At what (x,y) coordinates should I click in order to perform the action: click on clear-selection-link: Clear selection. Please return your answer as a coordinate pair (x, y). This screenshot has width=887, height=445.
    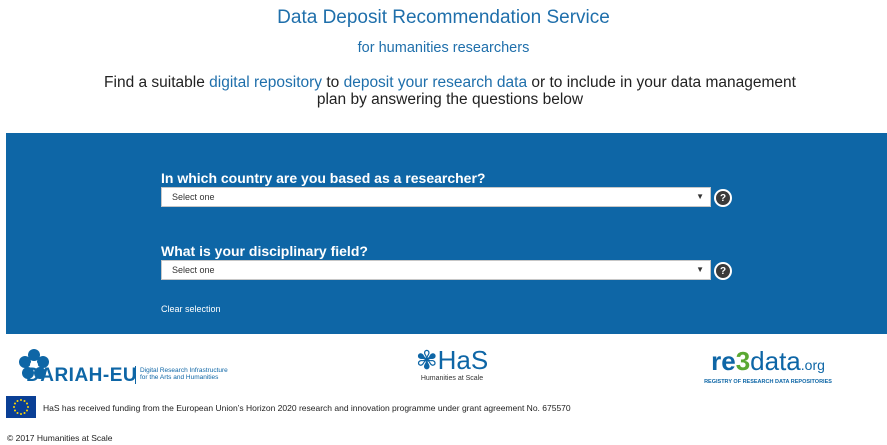
    Looking at the image, I should click on (191, 309).